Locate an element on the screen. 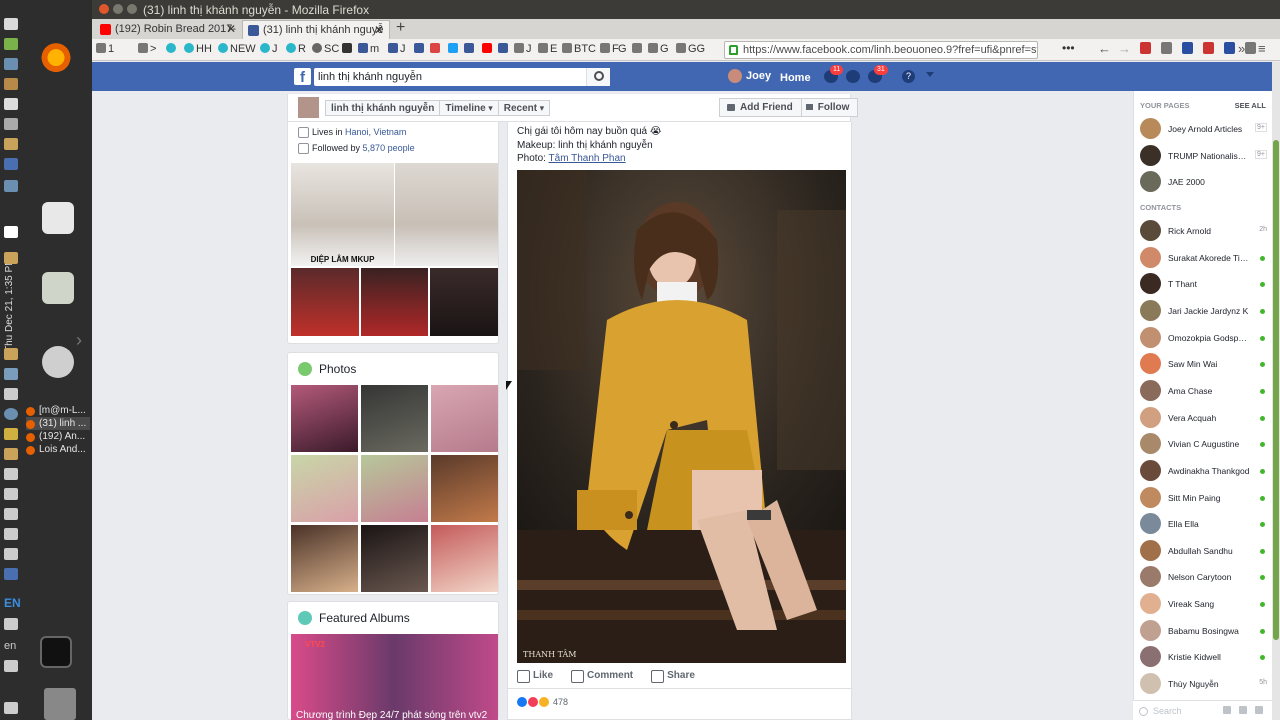 This screenshot has width=1280, height=720. new-message-icon is located at coordinates (1243, 710).